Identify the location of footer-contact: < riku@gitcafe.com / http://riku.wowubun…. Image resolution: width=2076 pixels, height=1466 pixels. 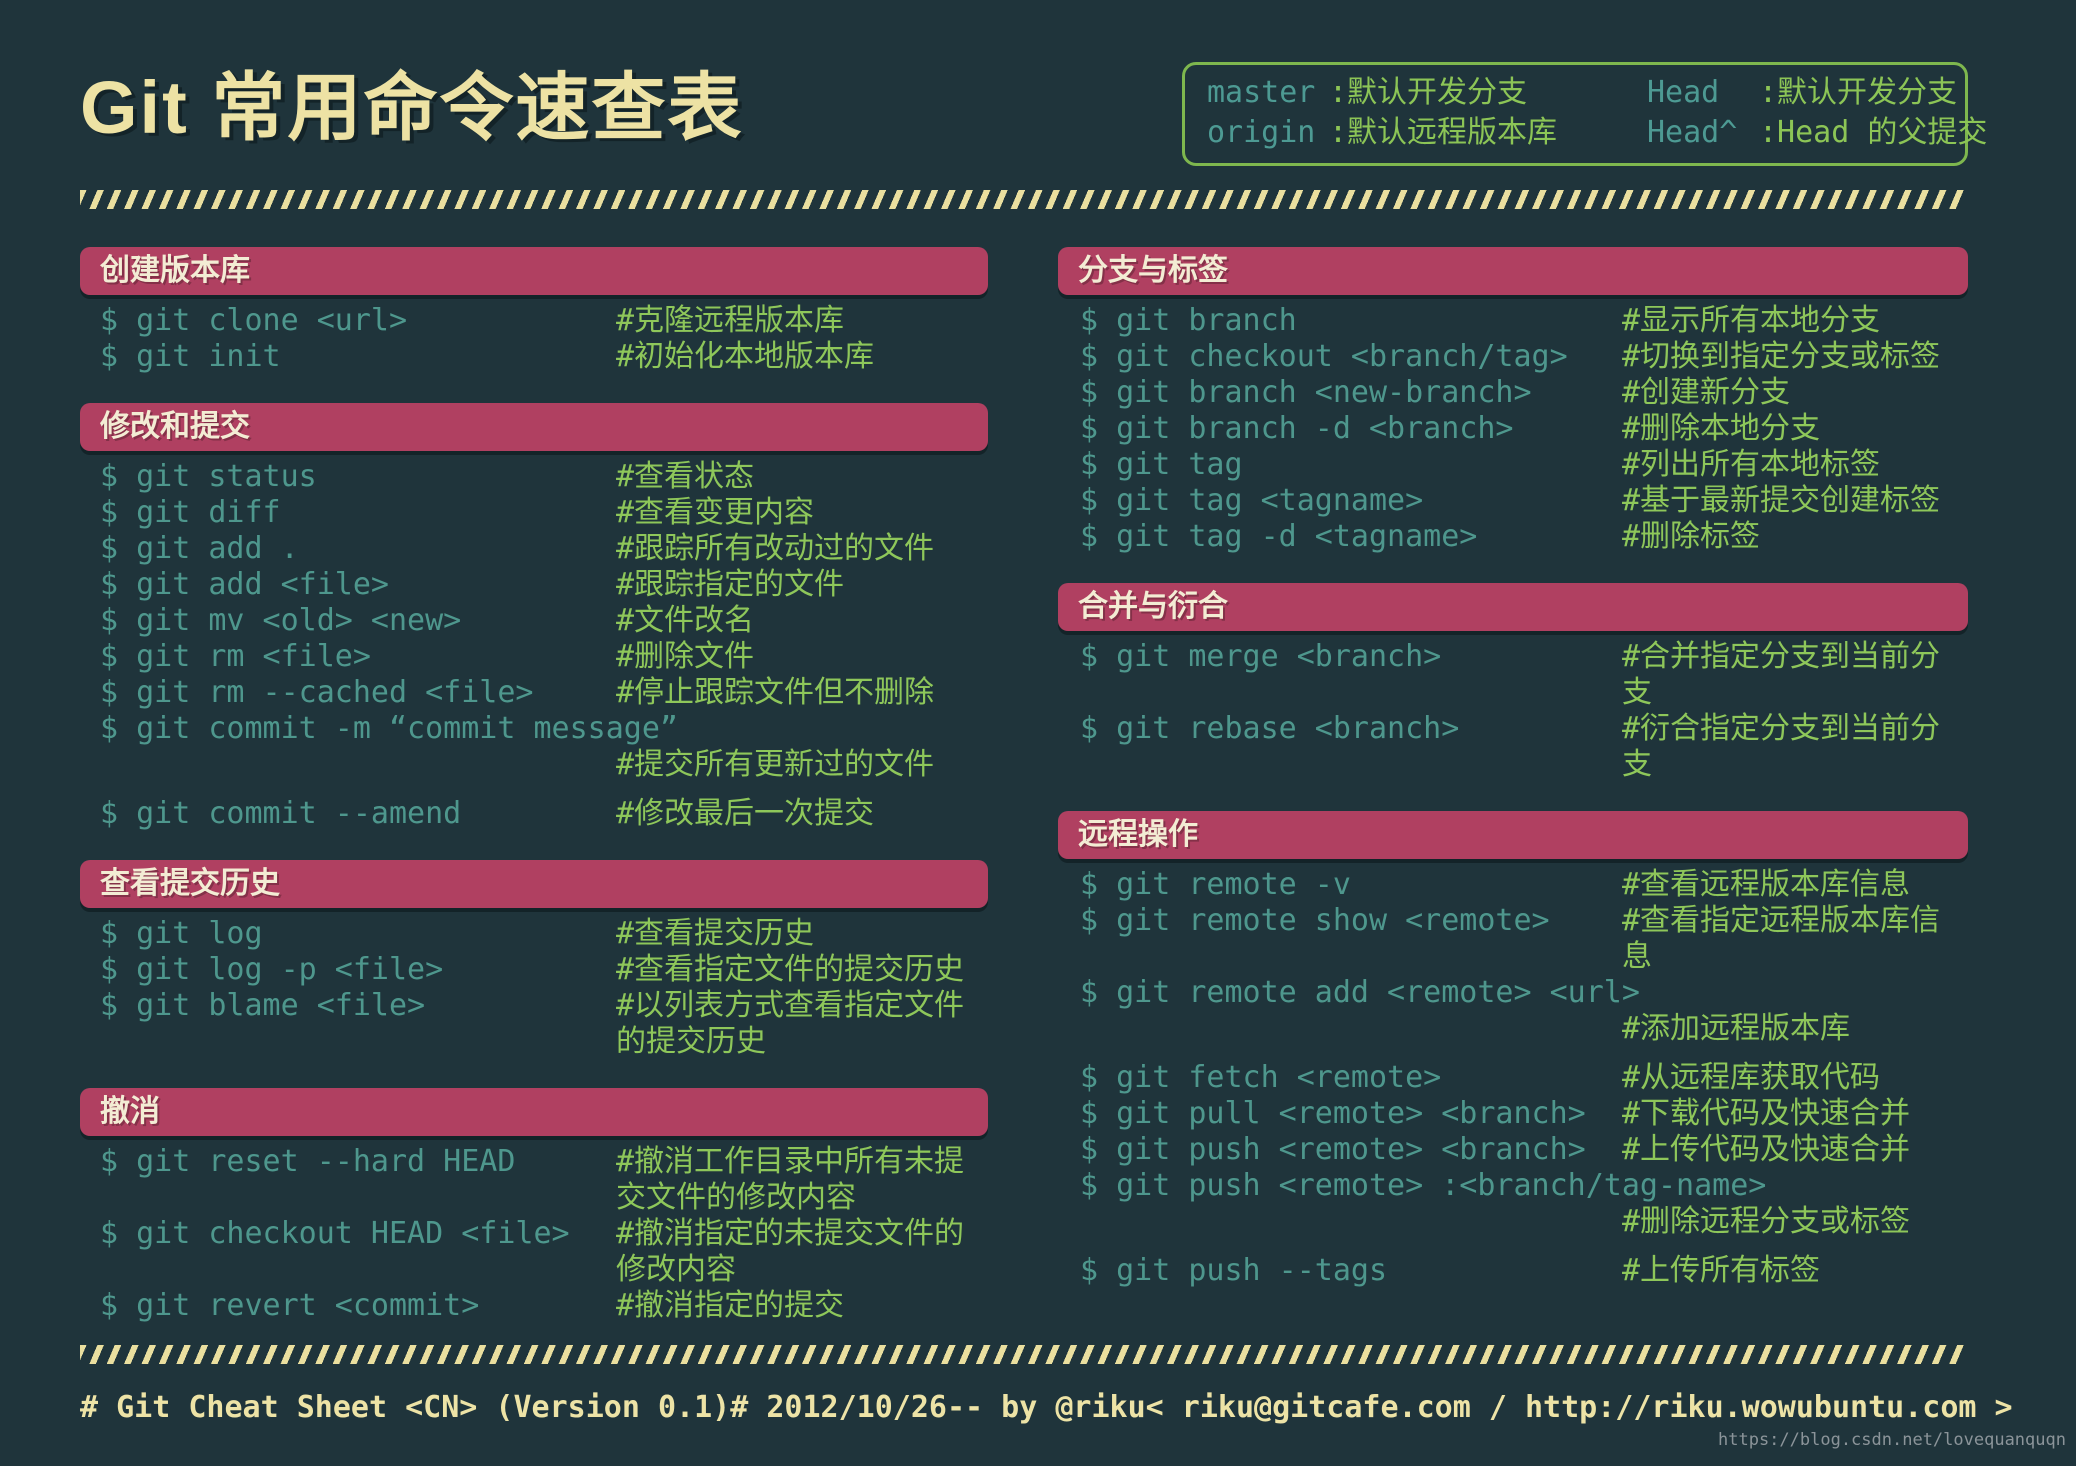
(1579, 1407).